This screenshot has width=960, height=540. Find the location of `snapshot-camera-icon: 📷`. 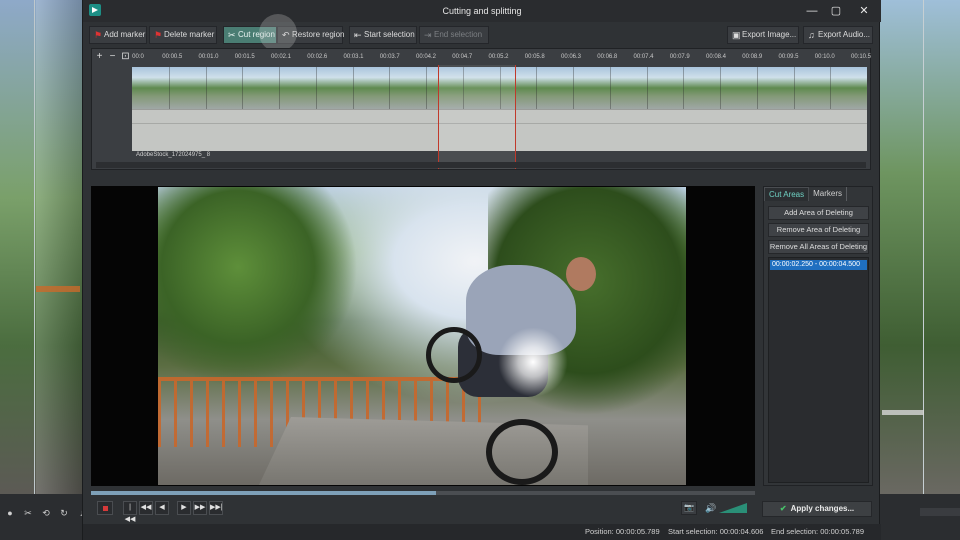

snapshot-camera-icon: 📷 is located at coordinates (689, 508).